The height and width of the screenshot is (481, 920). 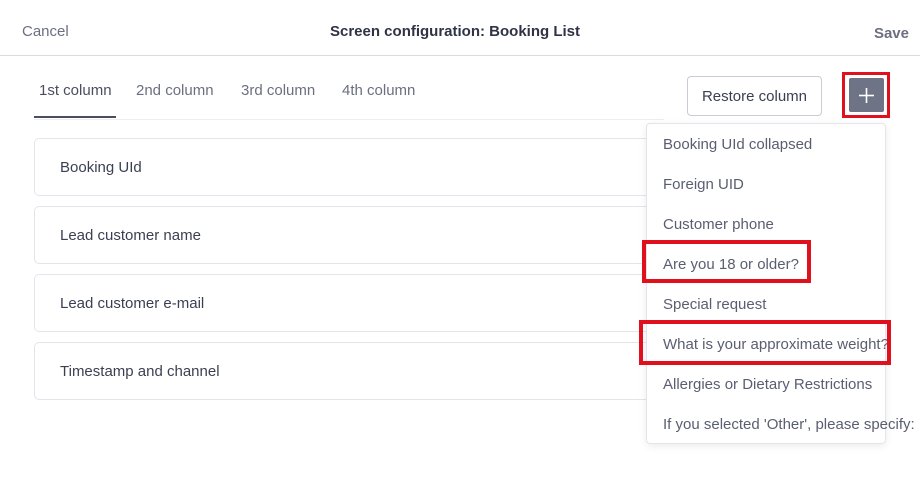 I want to click on column-field-label: Lead customer e-mail, so click(x=132, y=303).